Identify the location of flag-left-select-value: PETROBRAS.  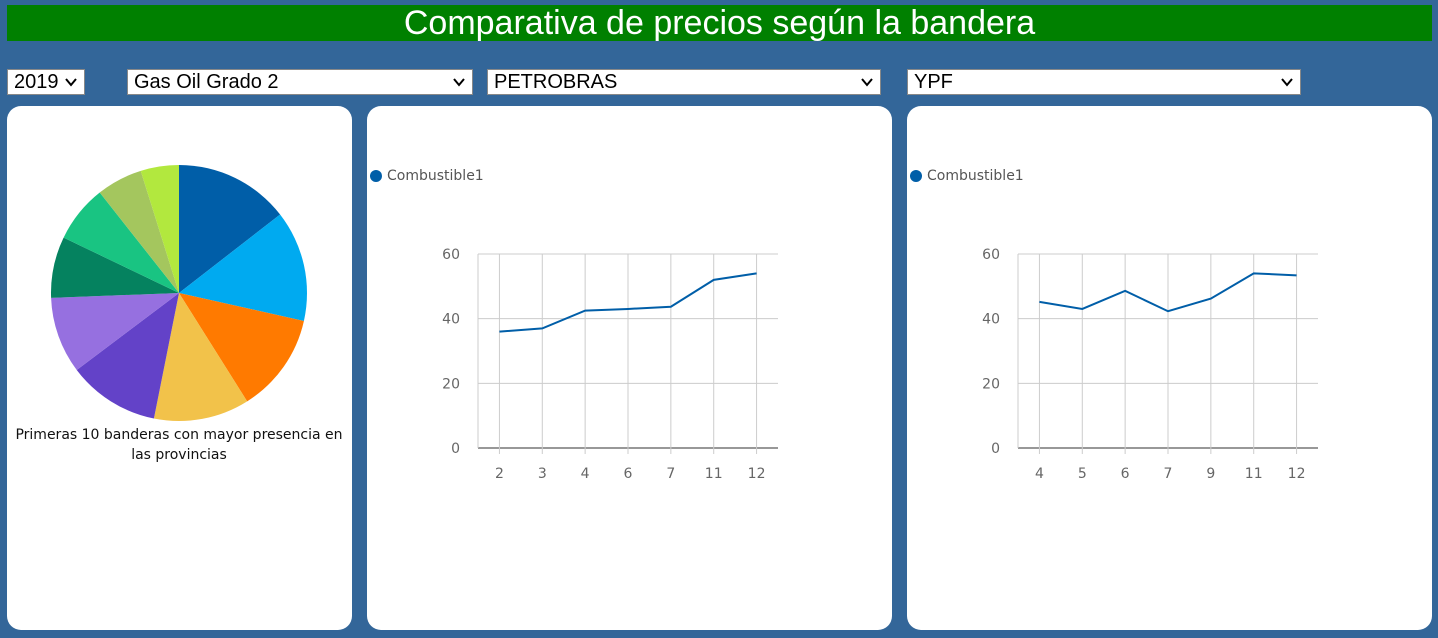
(556, 82).